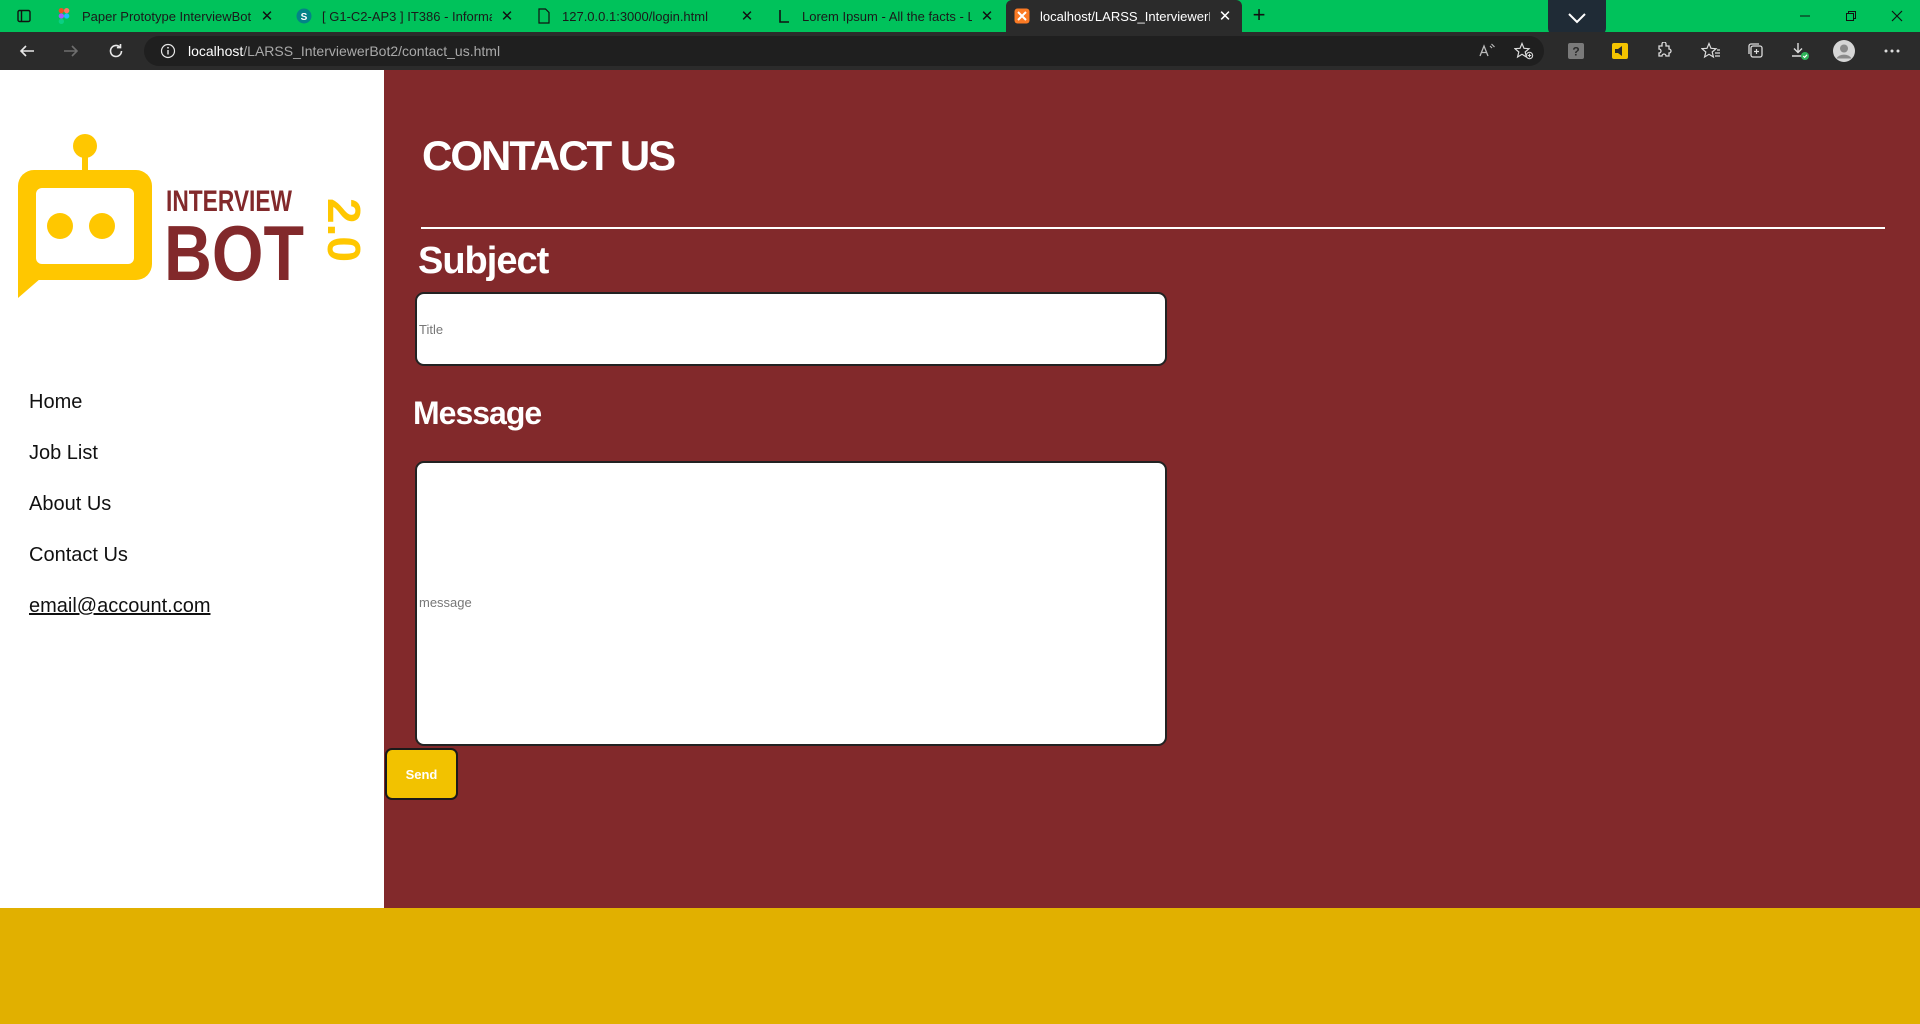  What do you see at coordinates (119, 555) in the screenshot?
I see `nav-link-contact-us: Contact Us` at bounding box center [119, 555].